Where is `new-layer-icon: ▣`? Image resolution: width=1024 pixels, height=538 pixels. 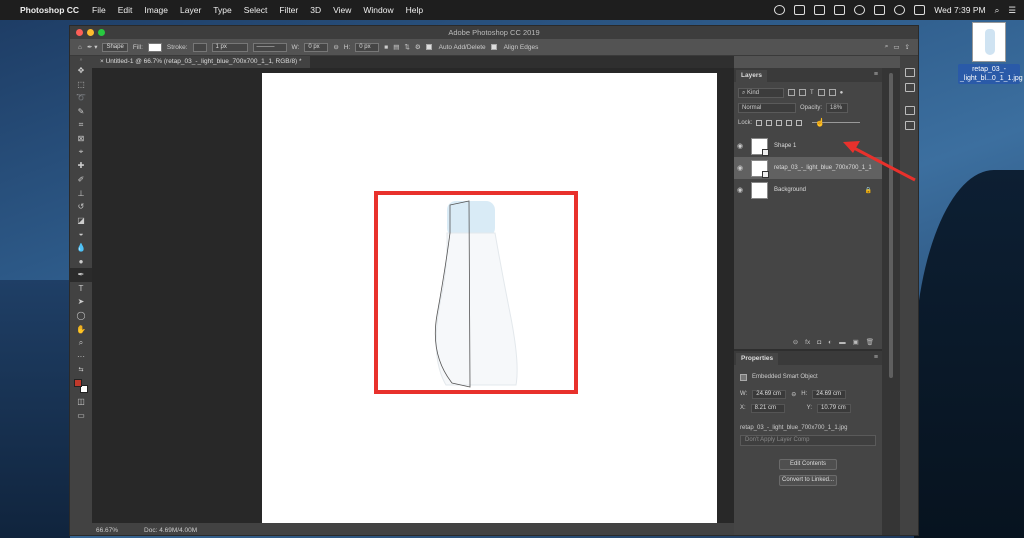
new-layer-icon: ▣ is located at coordinates (856, 342).